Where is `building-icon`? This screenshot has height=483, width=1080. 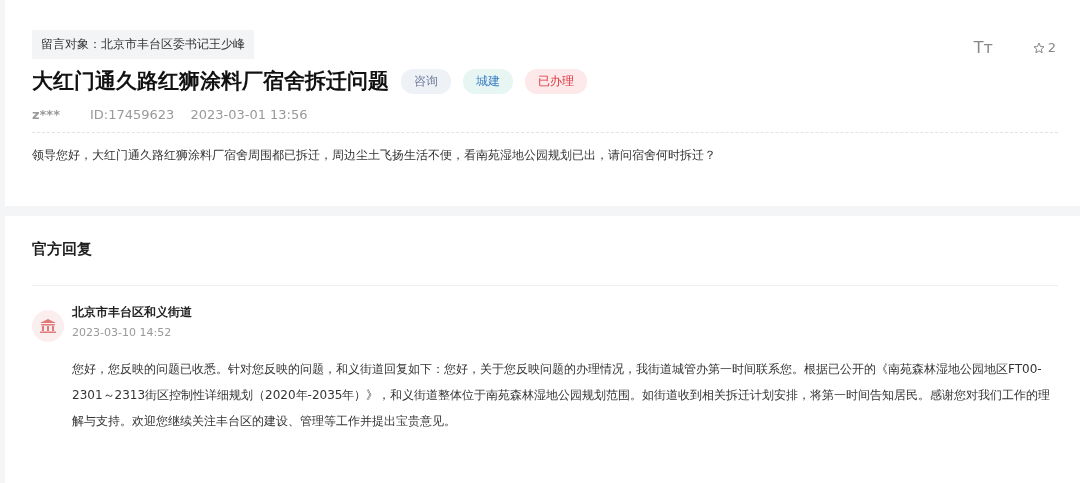
building-icon is located at coordinates (48, 326).